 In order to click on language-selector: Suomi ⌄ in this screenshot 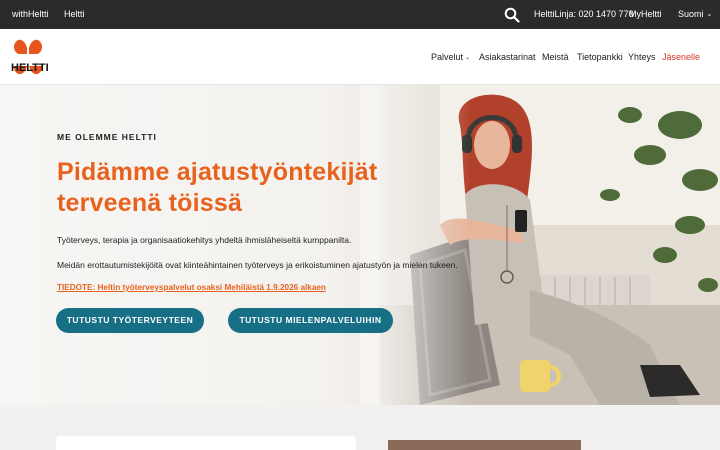, I will do `click(695, 14)`.